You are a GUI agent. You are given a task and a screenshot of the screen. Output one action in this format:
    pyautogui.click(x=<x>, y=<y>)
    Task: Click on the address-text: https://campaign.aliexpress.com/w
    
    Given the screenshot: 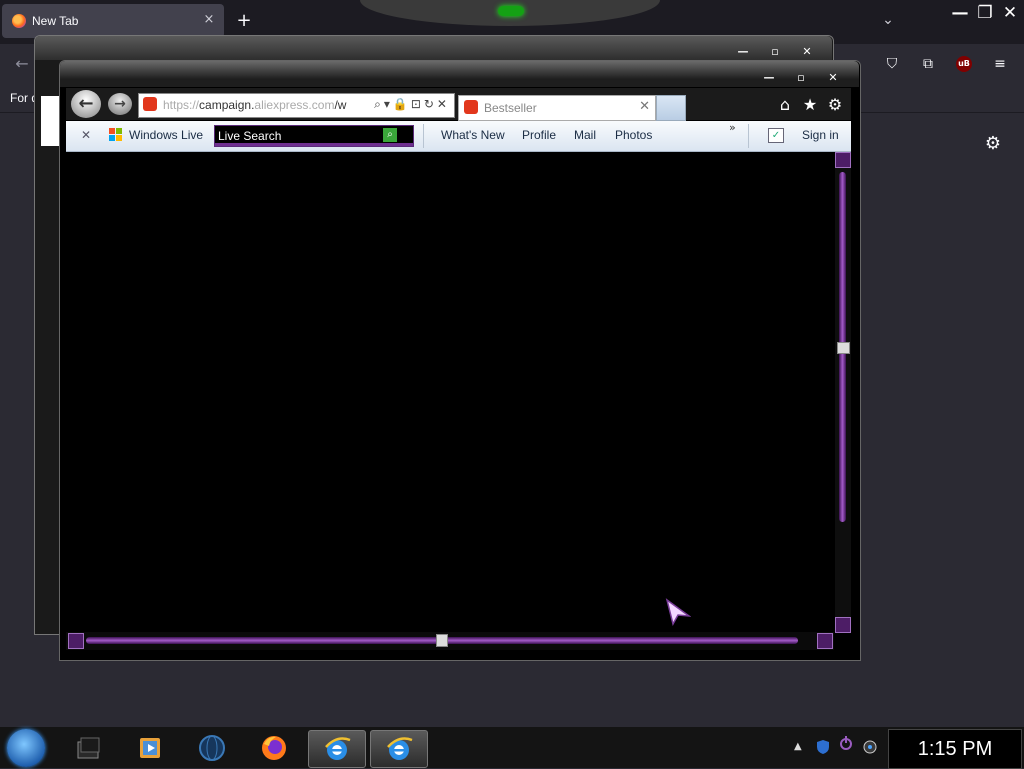 What is the action you would take?
    pyautogui.click(x=255, y=105)
    